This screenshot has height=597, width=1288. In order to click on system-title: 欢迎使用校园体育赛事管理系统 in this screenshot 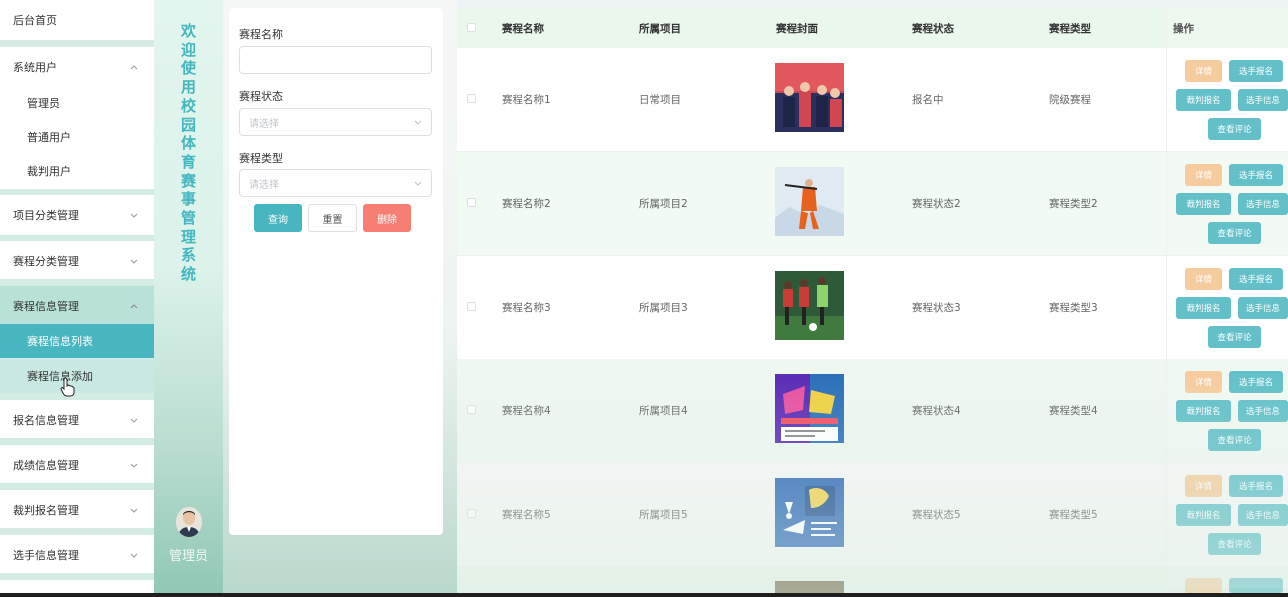, I will do `click(188, 153)`.